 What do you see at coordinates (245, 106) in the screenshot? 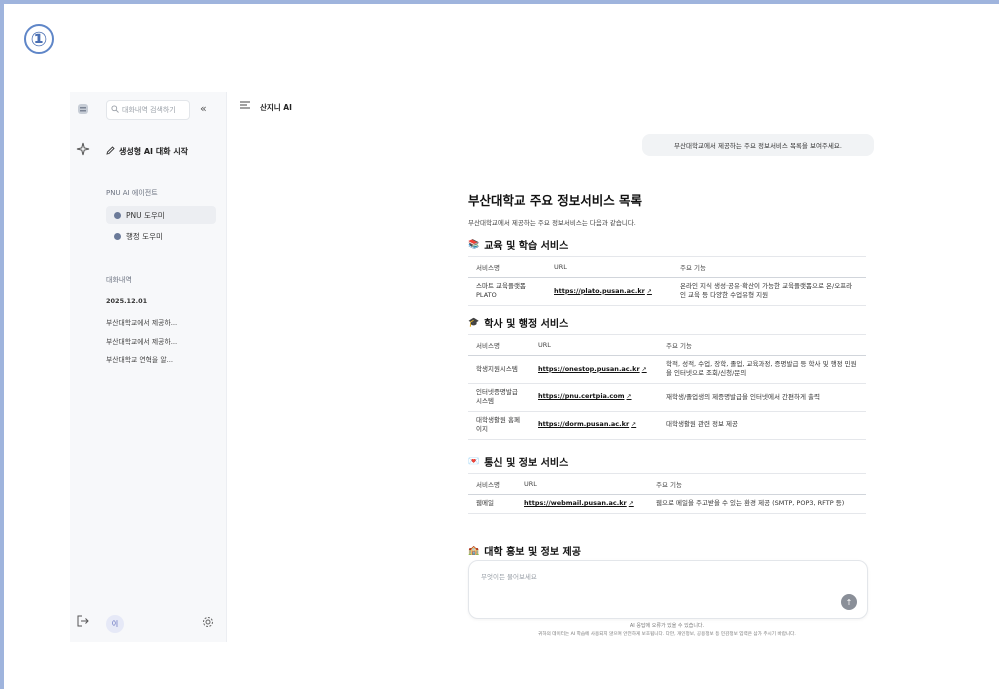
I see `menu-icon` at bounding box center [245, 106].